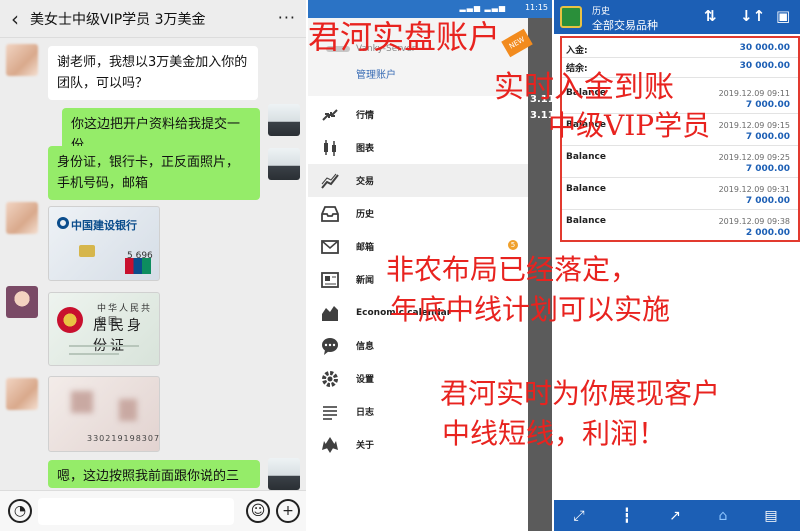 Image resolution: width=800 pixels, height=531 pixels. Describe the element at coordinates (258, 511) in the screenshot. I see `emoji-icon: ☺` at that location.